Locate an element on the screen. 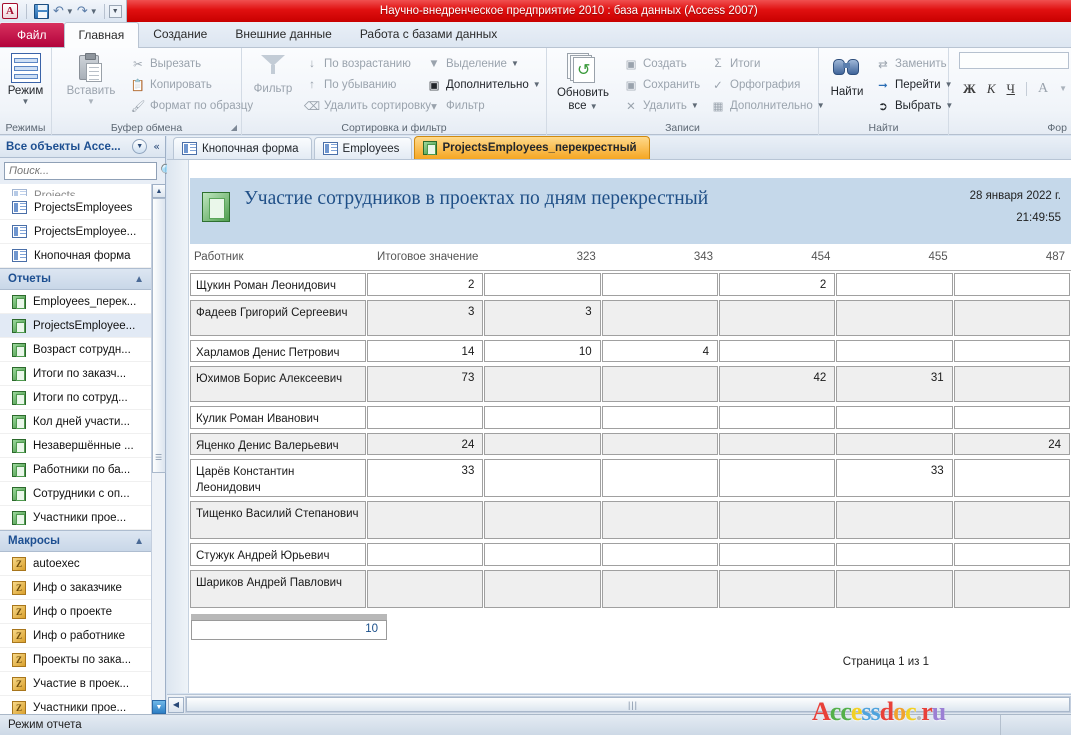  scroll-thumb is located at coordinates (159, 335).